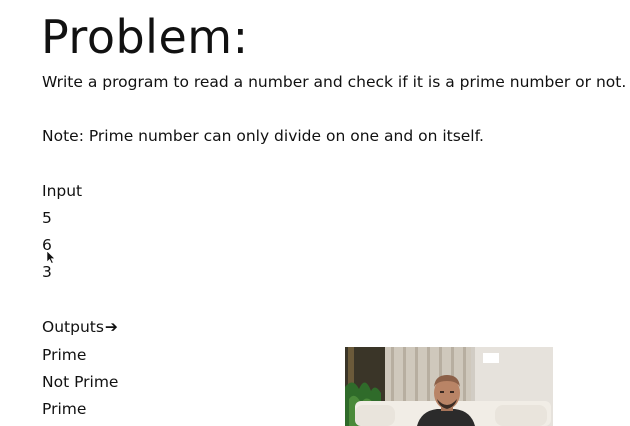 This screenshot has height=426, width=630. I want to click on webcam-overlay, so click(449, 386).